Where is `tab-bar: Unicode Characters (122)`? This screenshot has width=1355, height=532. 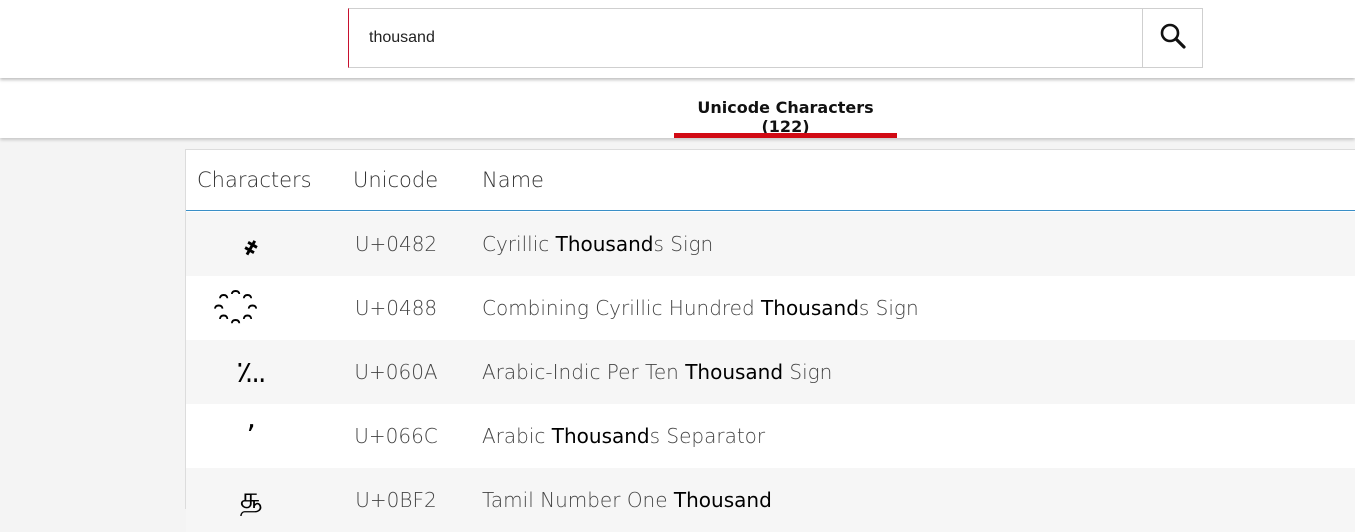 tab-bar: Unicode Characters (122) is located at coordinates (677, 108).